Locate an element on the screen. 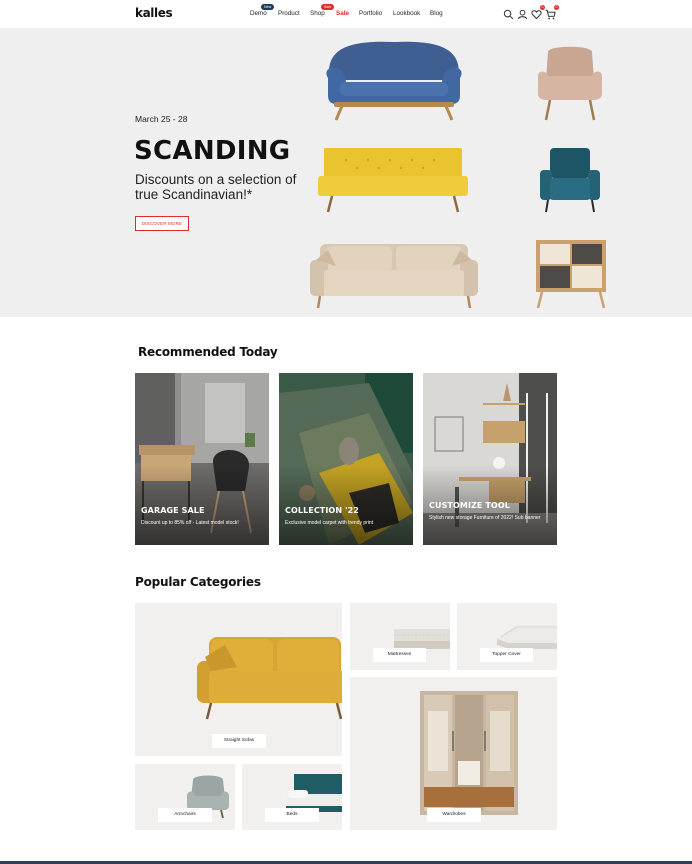 The height and width of the screenshot is (864, 692). nav-demo: Demo New is located at coordinates (262, 10).